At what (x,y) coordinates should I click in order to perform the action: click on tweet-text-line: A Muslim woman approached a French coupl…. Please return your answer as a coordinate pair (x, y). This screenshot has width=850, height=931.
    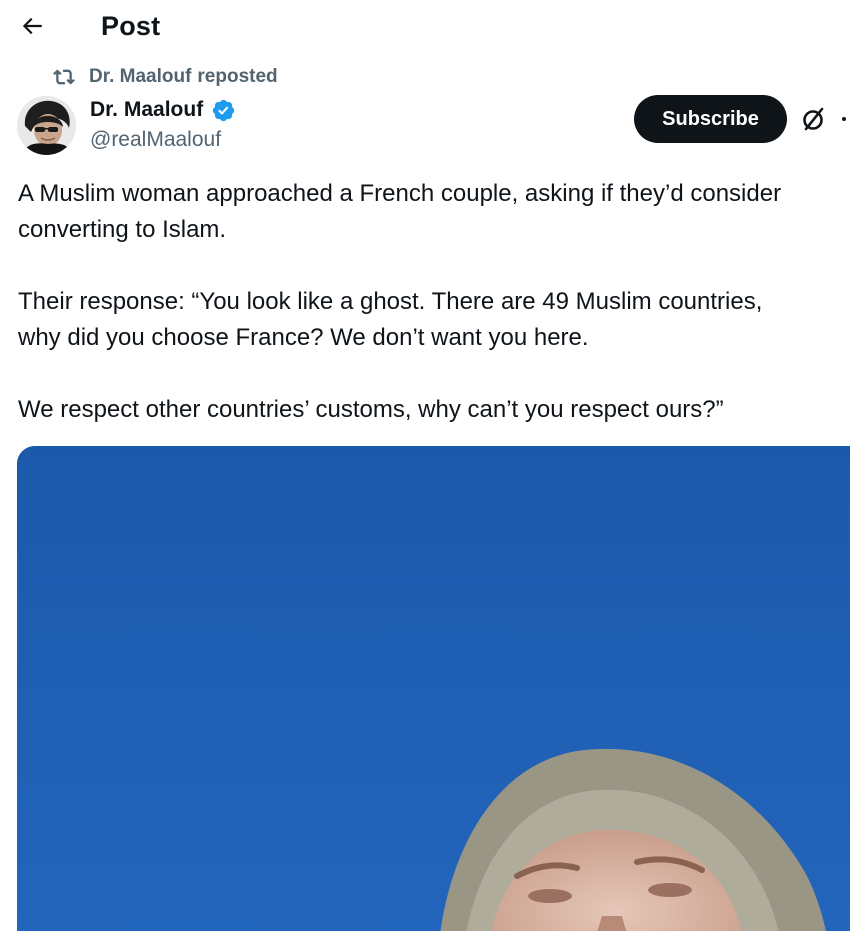
    Looking at the image, I should click on (400, 193).